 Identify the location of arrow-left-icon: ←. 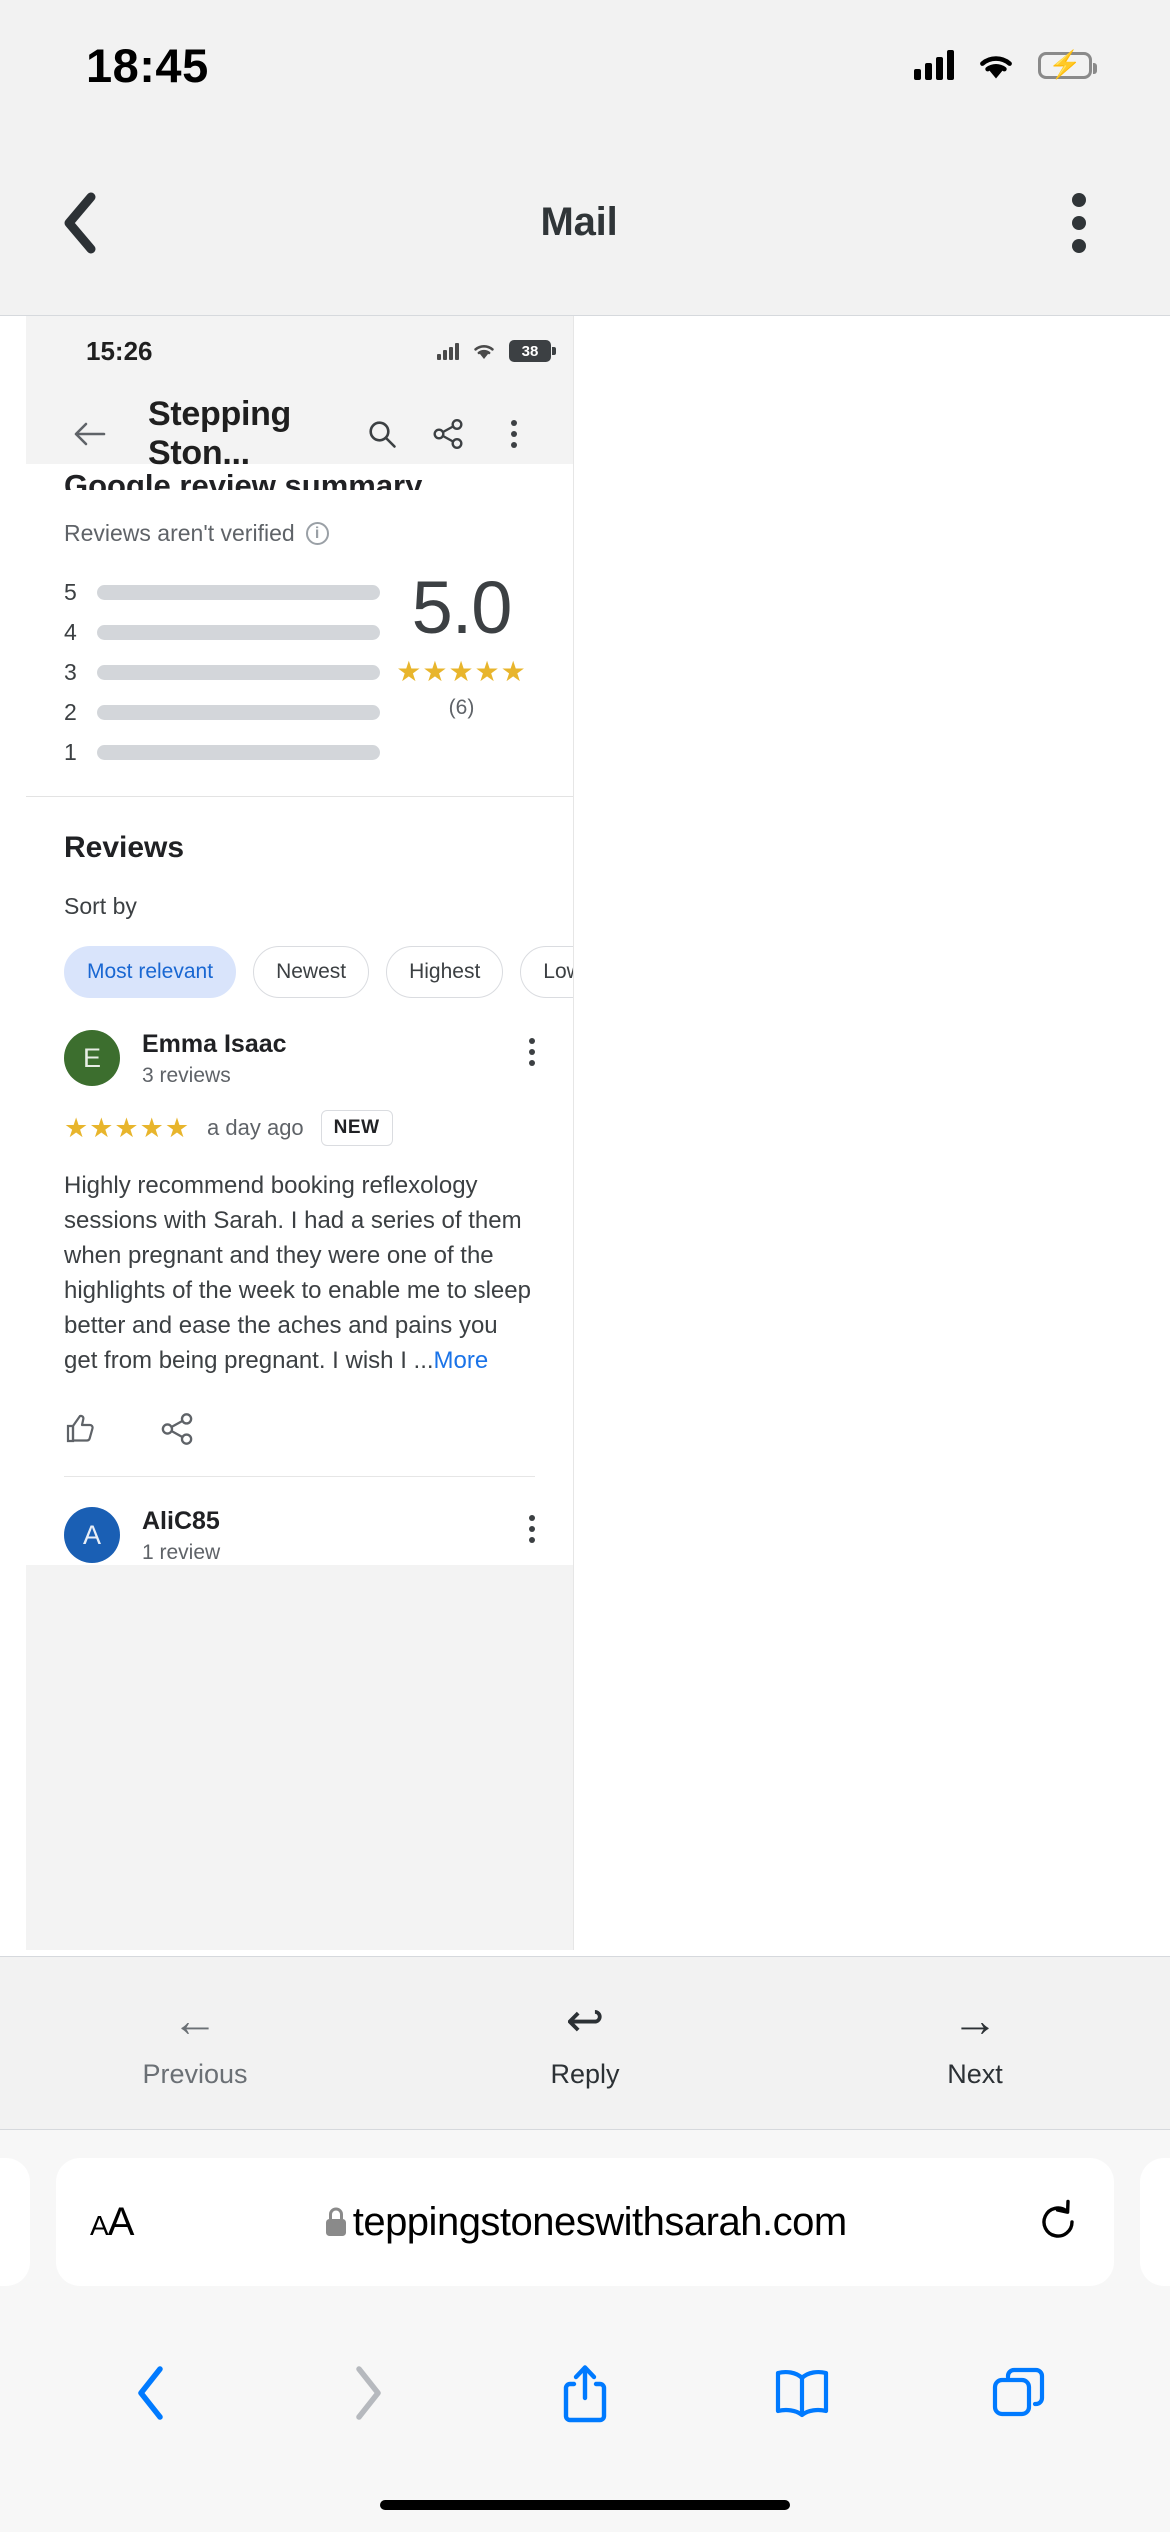
(195, 2019).